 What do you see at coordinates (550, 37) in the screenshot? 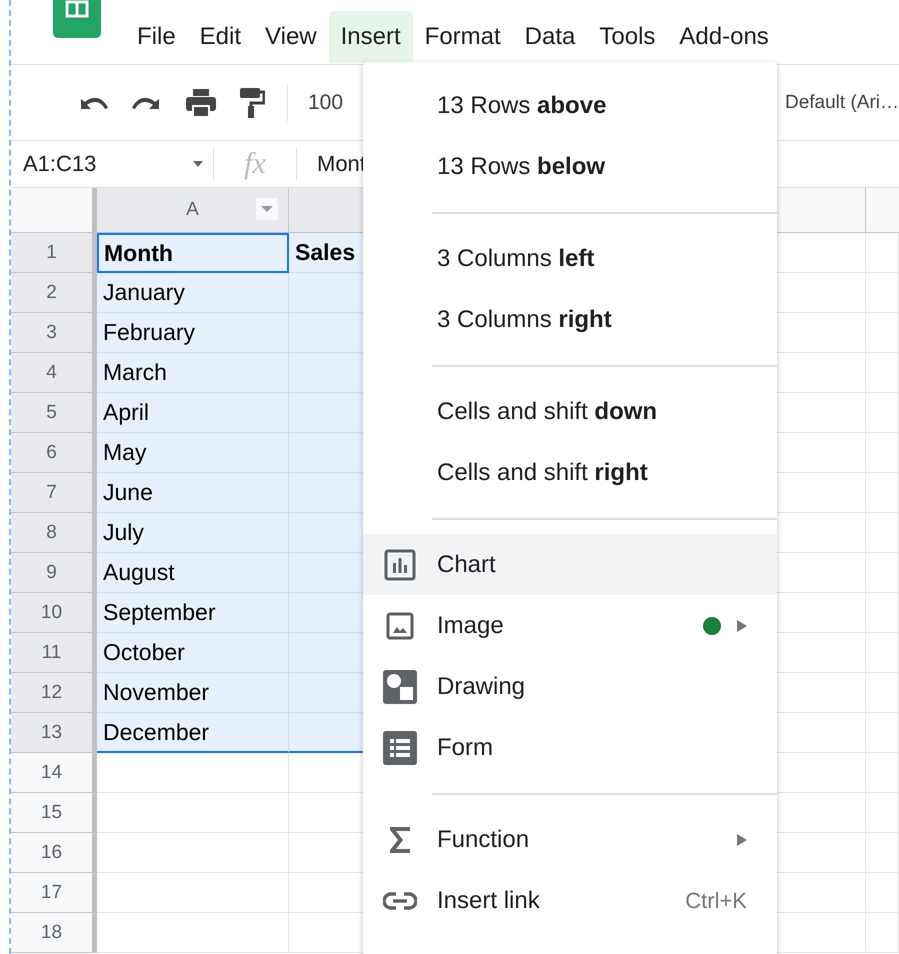
I see `menu-item: Data` at bounding box center [550, 37].